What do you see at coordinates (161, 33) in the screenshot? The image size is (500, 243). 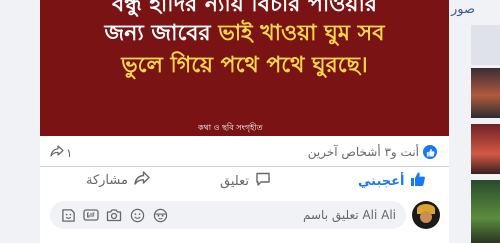 I see `image-text-line-2-start: জন্য জাবের` at bounding box center [161, 33].